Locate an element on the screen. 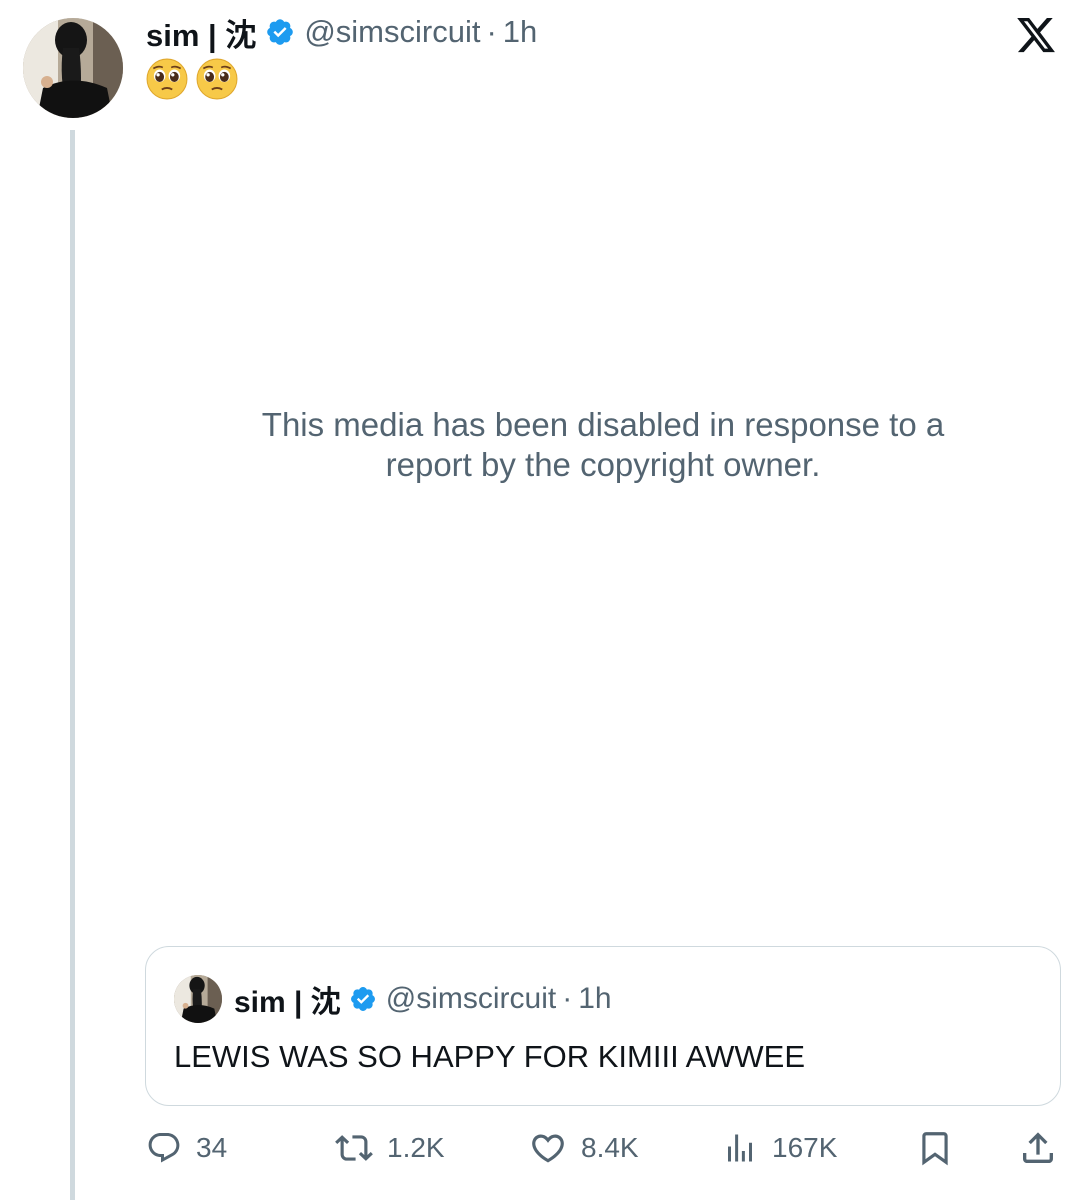  thread-connector-line is located at coordinates (72, 665).